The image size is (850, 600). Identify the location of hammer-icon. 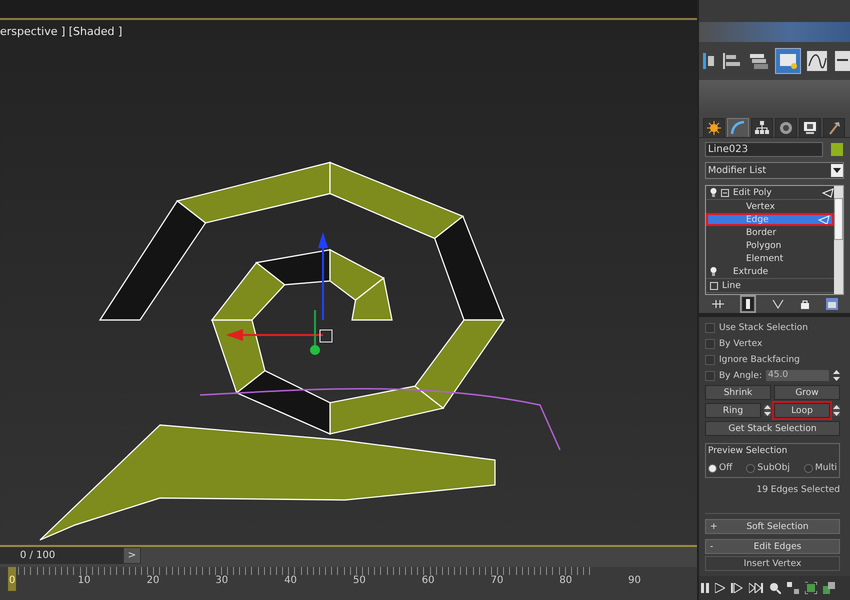
(834, 128).